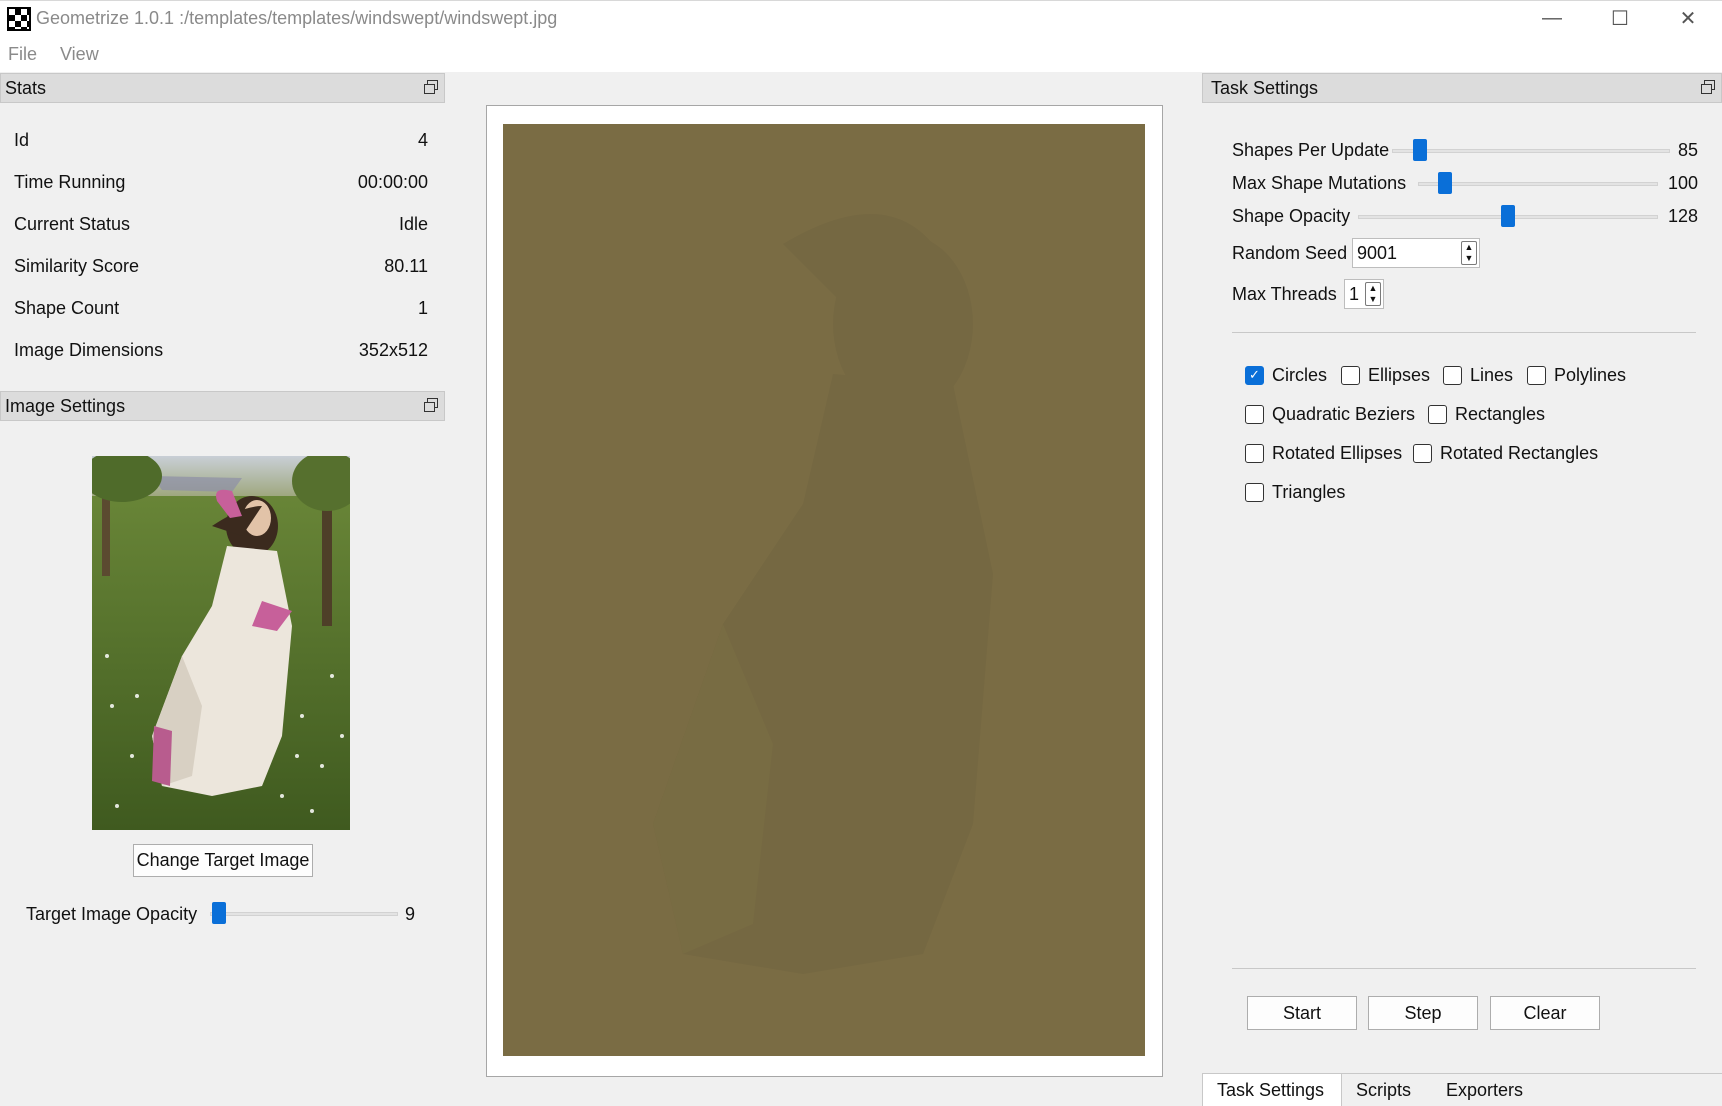 The width and height of the screenshot is (1722, 1106). What do you see at coordinates (1423, 1013) in the screenshot?
I see `step-button: Step` at bounding box center [1423, 1013].